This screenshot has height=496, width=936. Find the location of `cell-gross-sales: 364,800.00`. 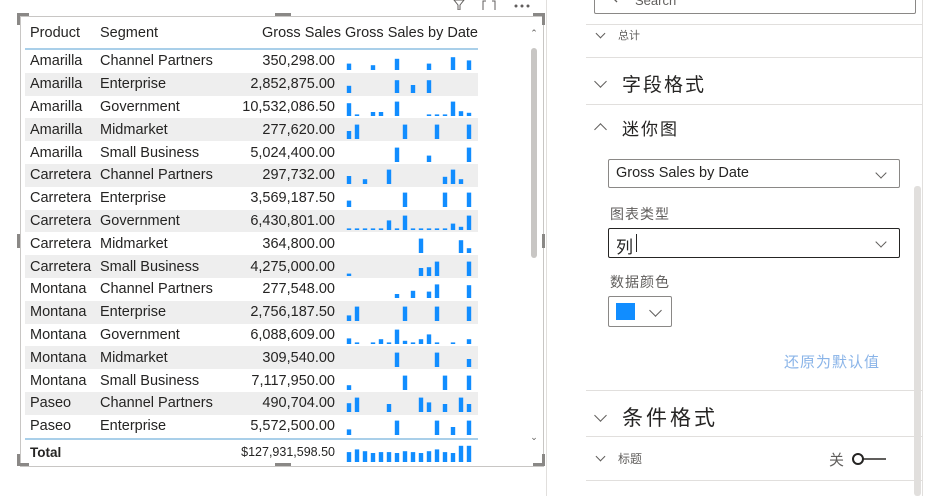

cell-gross-sales: 364,800.00 is located at coordinates (298, 243).